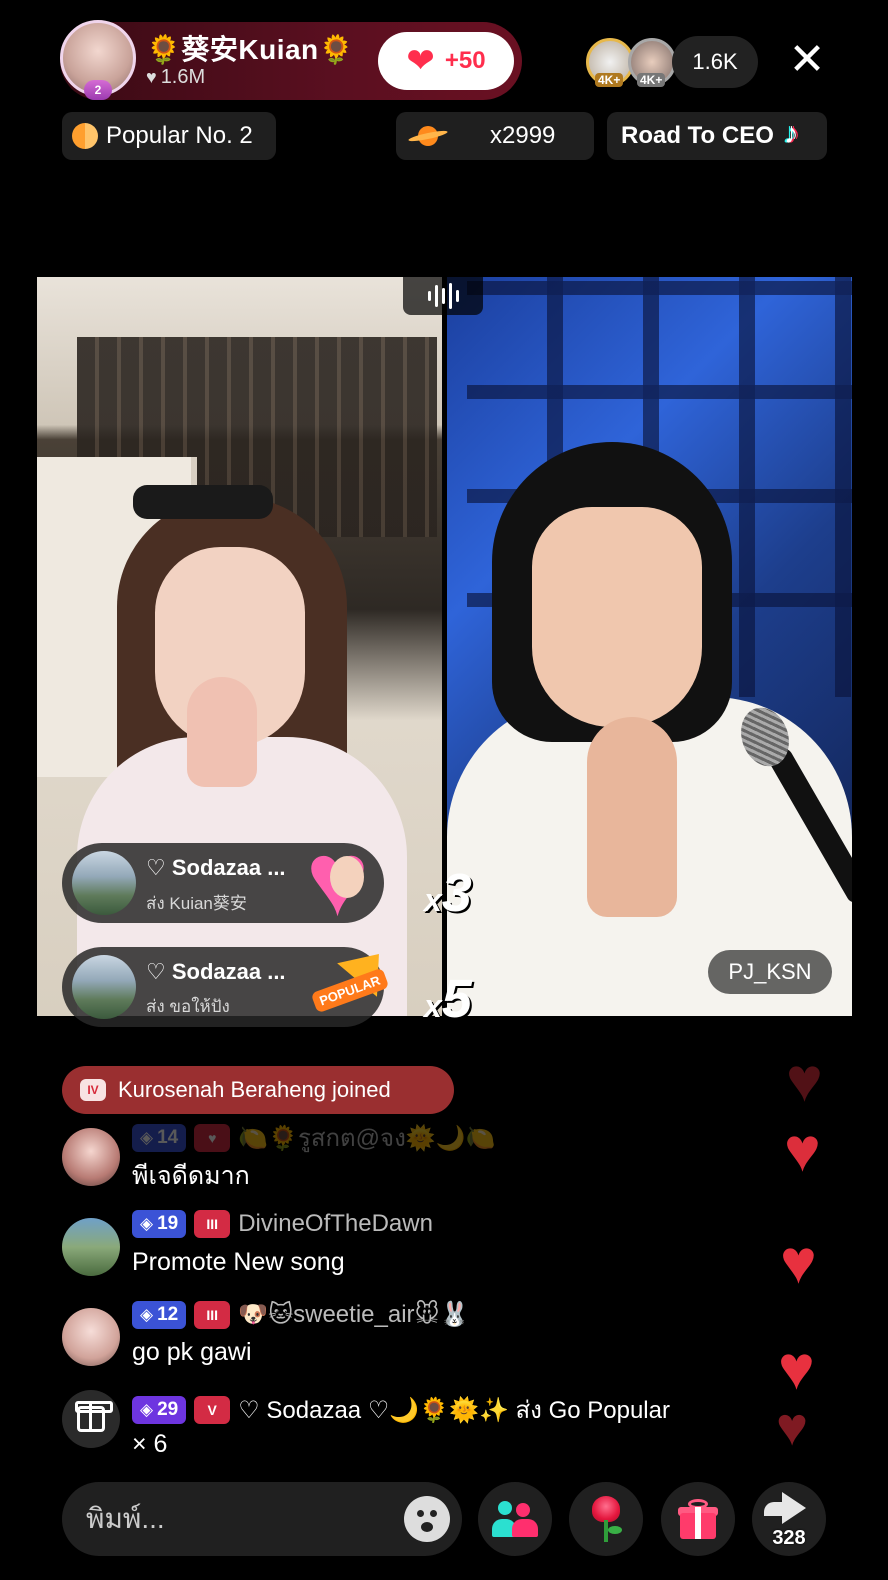 This screenshot has height=1580, width=888. Describe the element at coordinates (151, 77) in the screenshot. I see `heart-icon: ♥` at that location.